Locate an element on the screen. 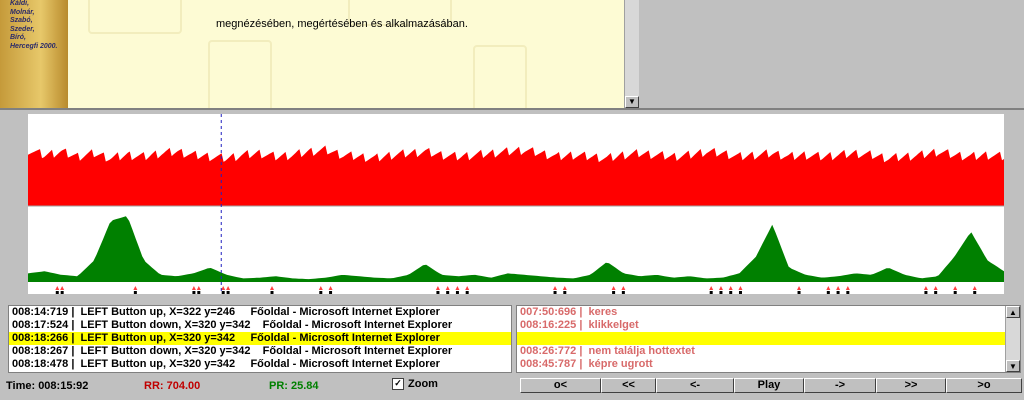  log-row: 008:45:787 | képre ugrott is located at coordinates (768, 364).